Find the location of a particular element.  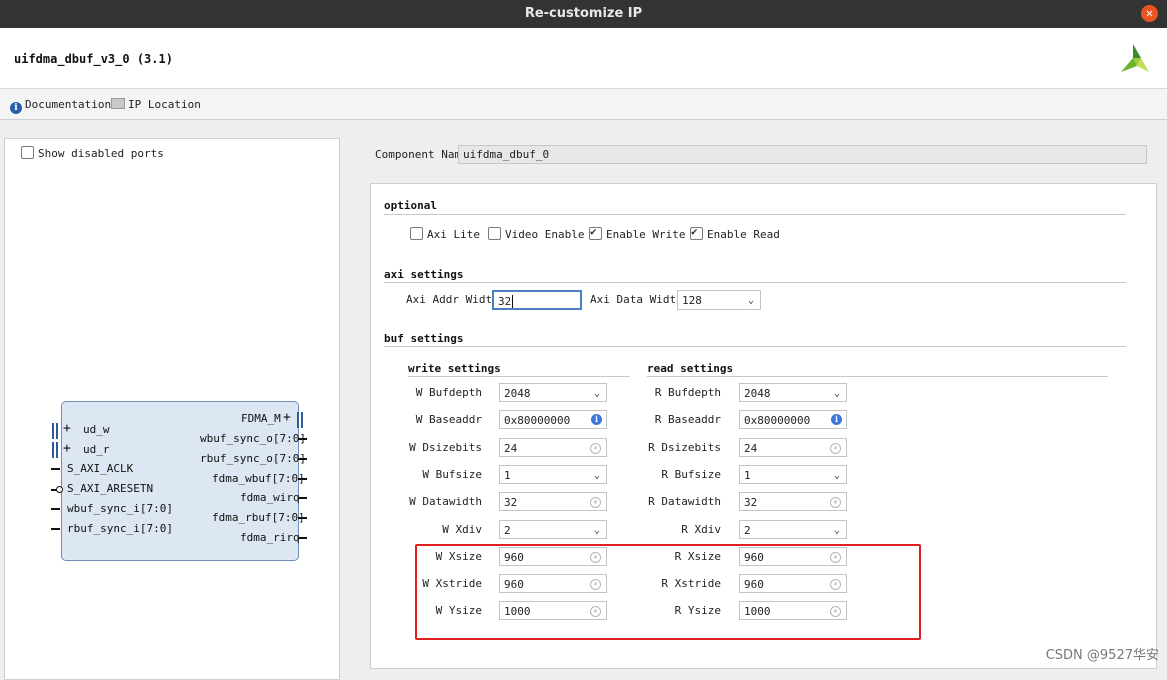

ip-location-button: IP Location is located at coordinates (156, 104).